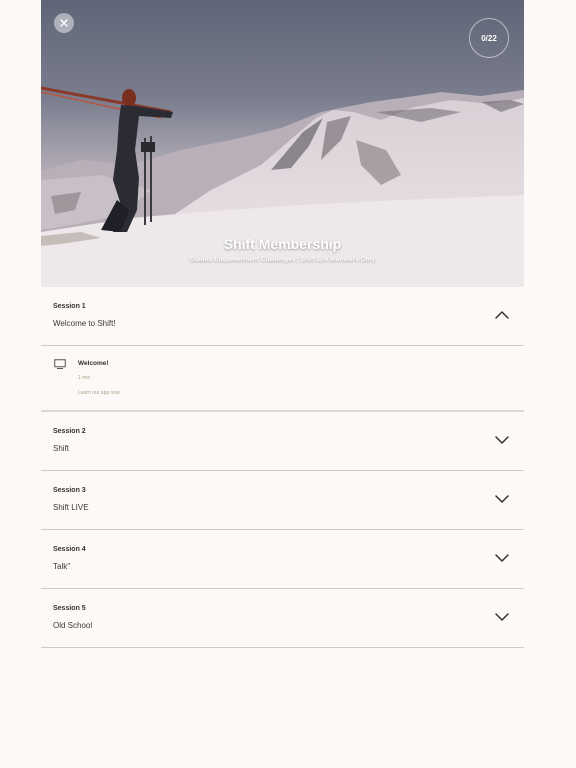 The height and width of the screenshot is (768, 576). I want to click on lesson-title: Welcome!, so click(93, 363).